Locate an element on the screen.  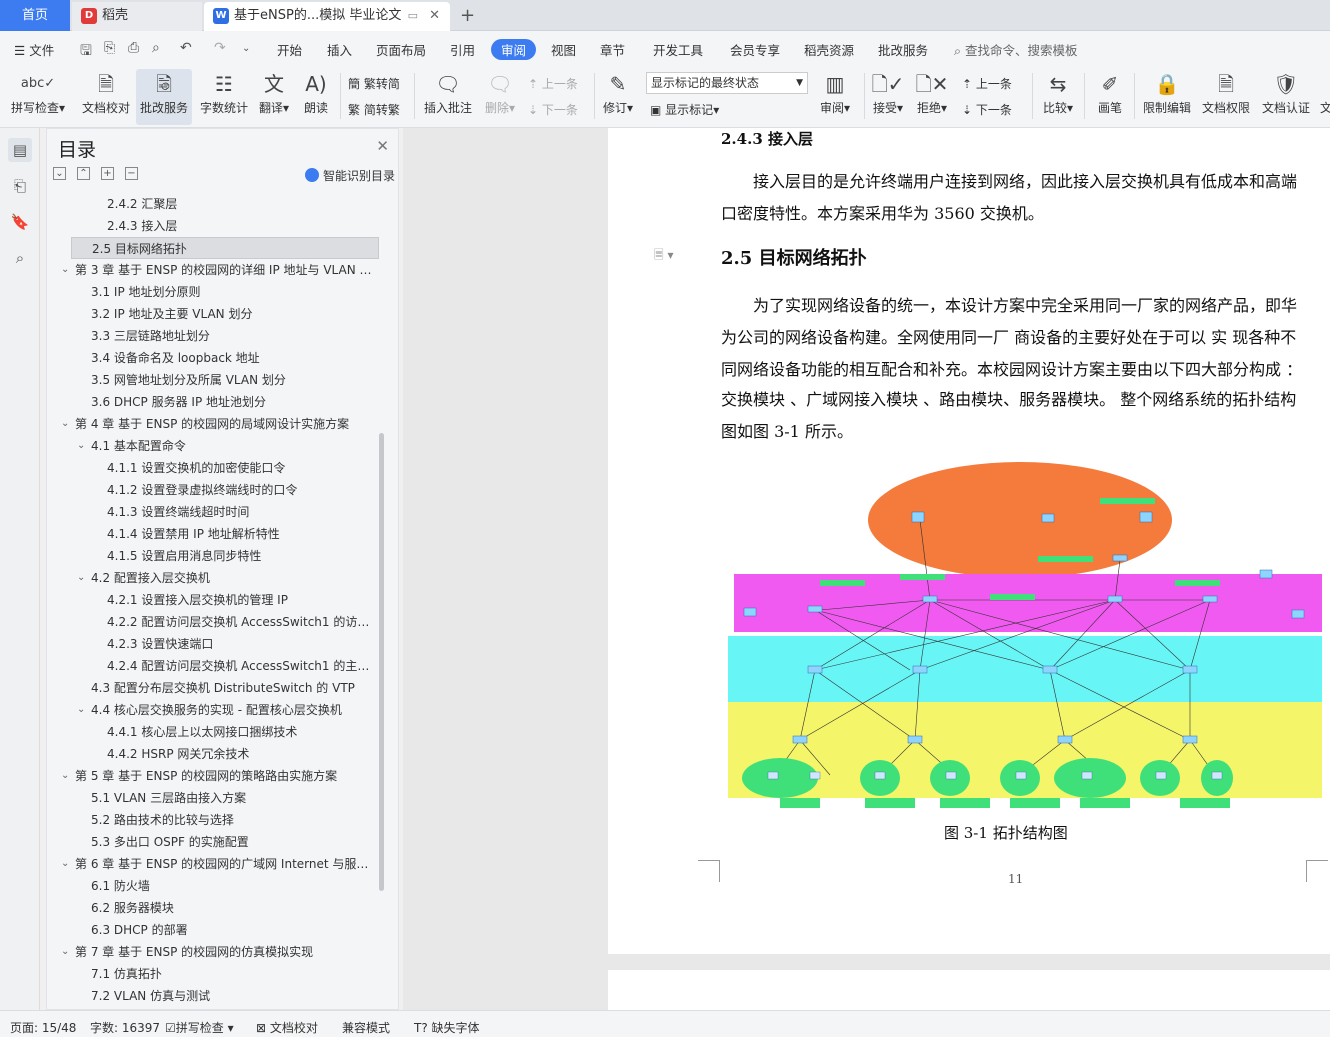
show-markup-button: ▣ 显示标记▾ is located at coordinates (684, 109).